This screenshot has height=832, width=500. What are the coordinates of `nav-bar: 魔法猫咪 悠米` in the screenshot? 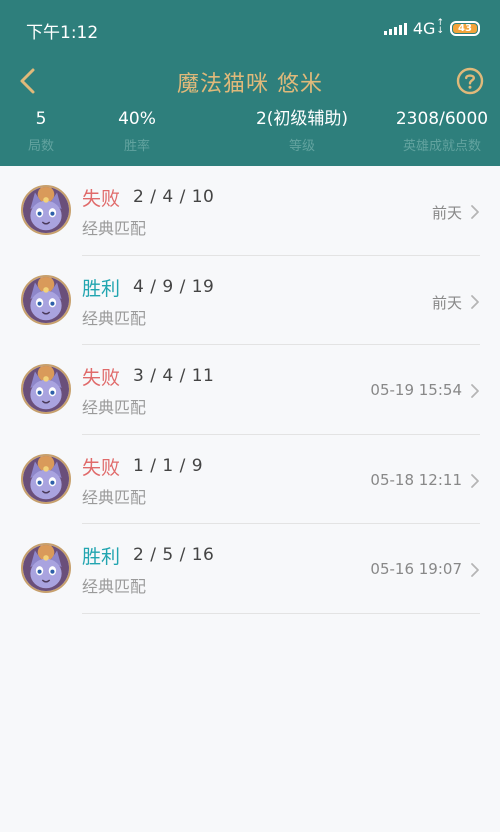 It's located at (250, 81).